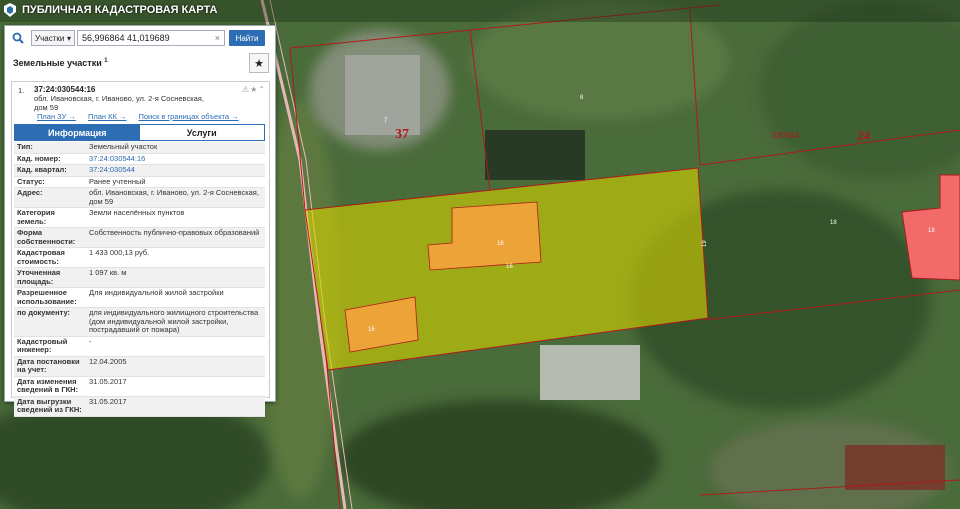  I want to click on table-row: Кадастровая стоимость: 1 433 000,13 руб., so click(139, 258).